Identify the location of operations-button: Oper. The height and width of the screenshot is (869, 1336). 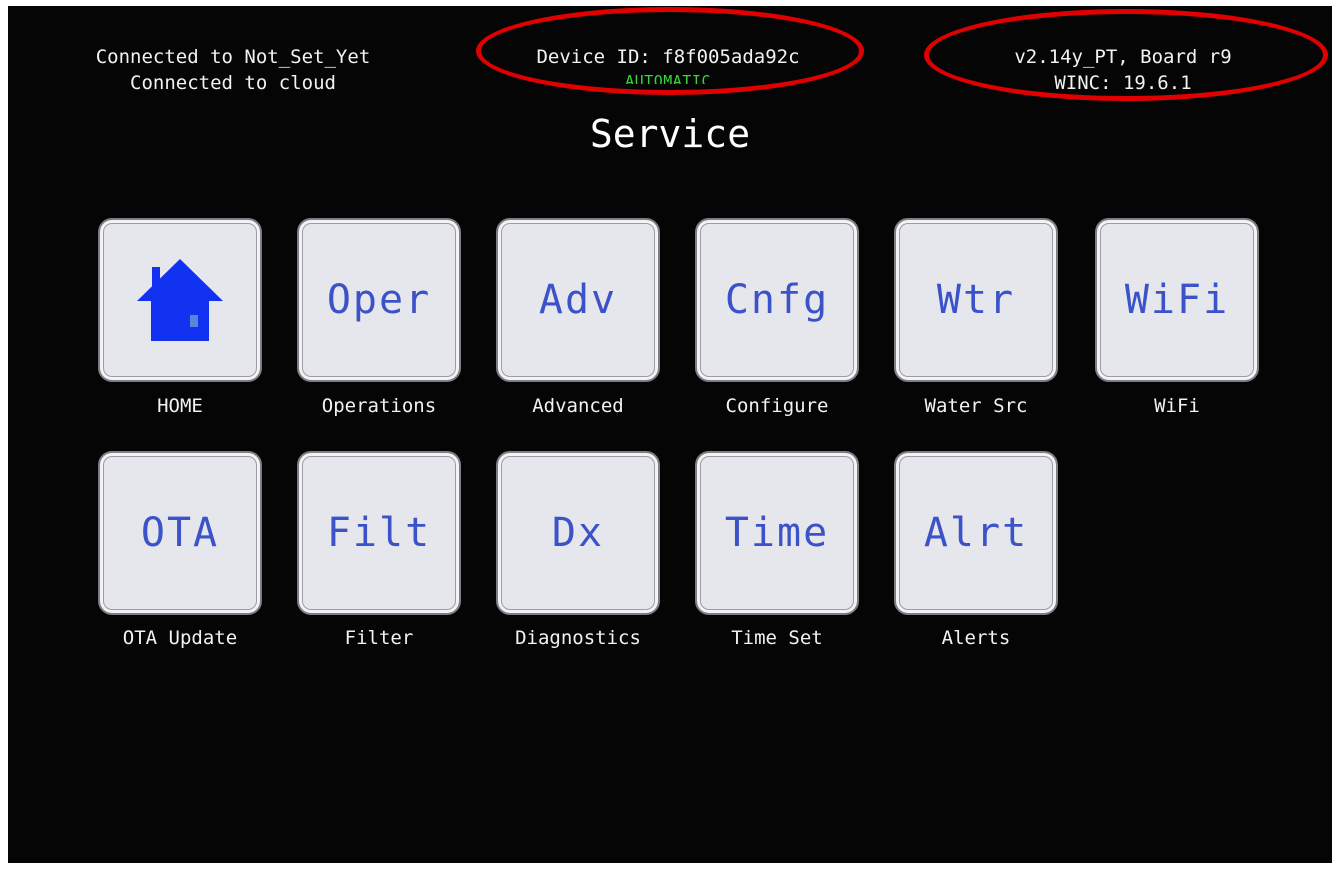
(379, 300).